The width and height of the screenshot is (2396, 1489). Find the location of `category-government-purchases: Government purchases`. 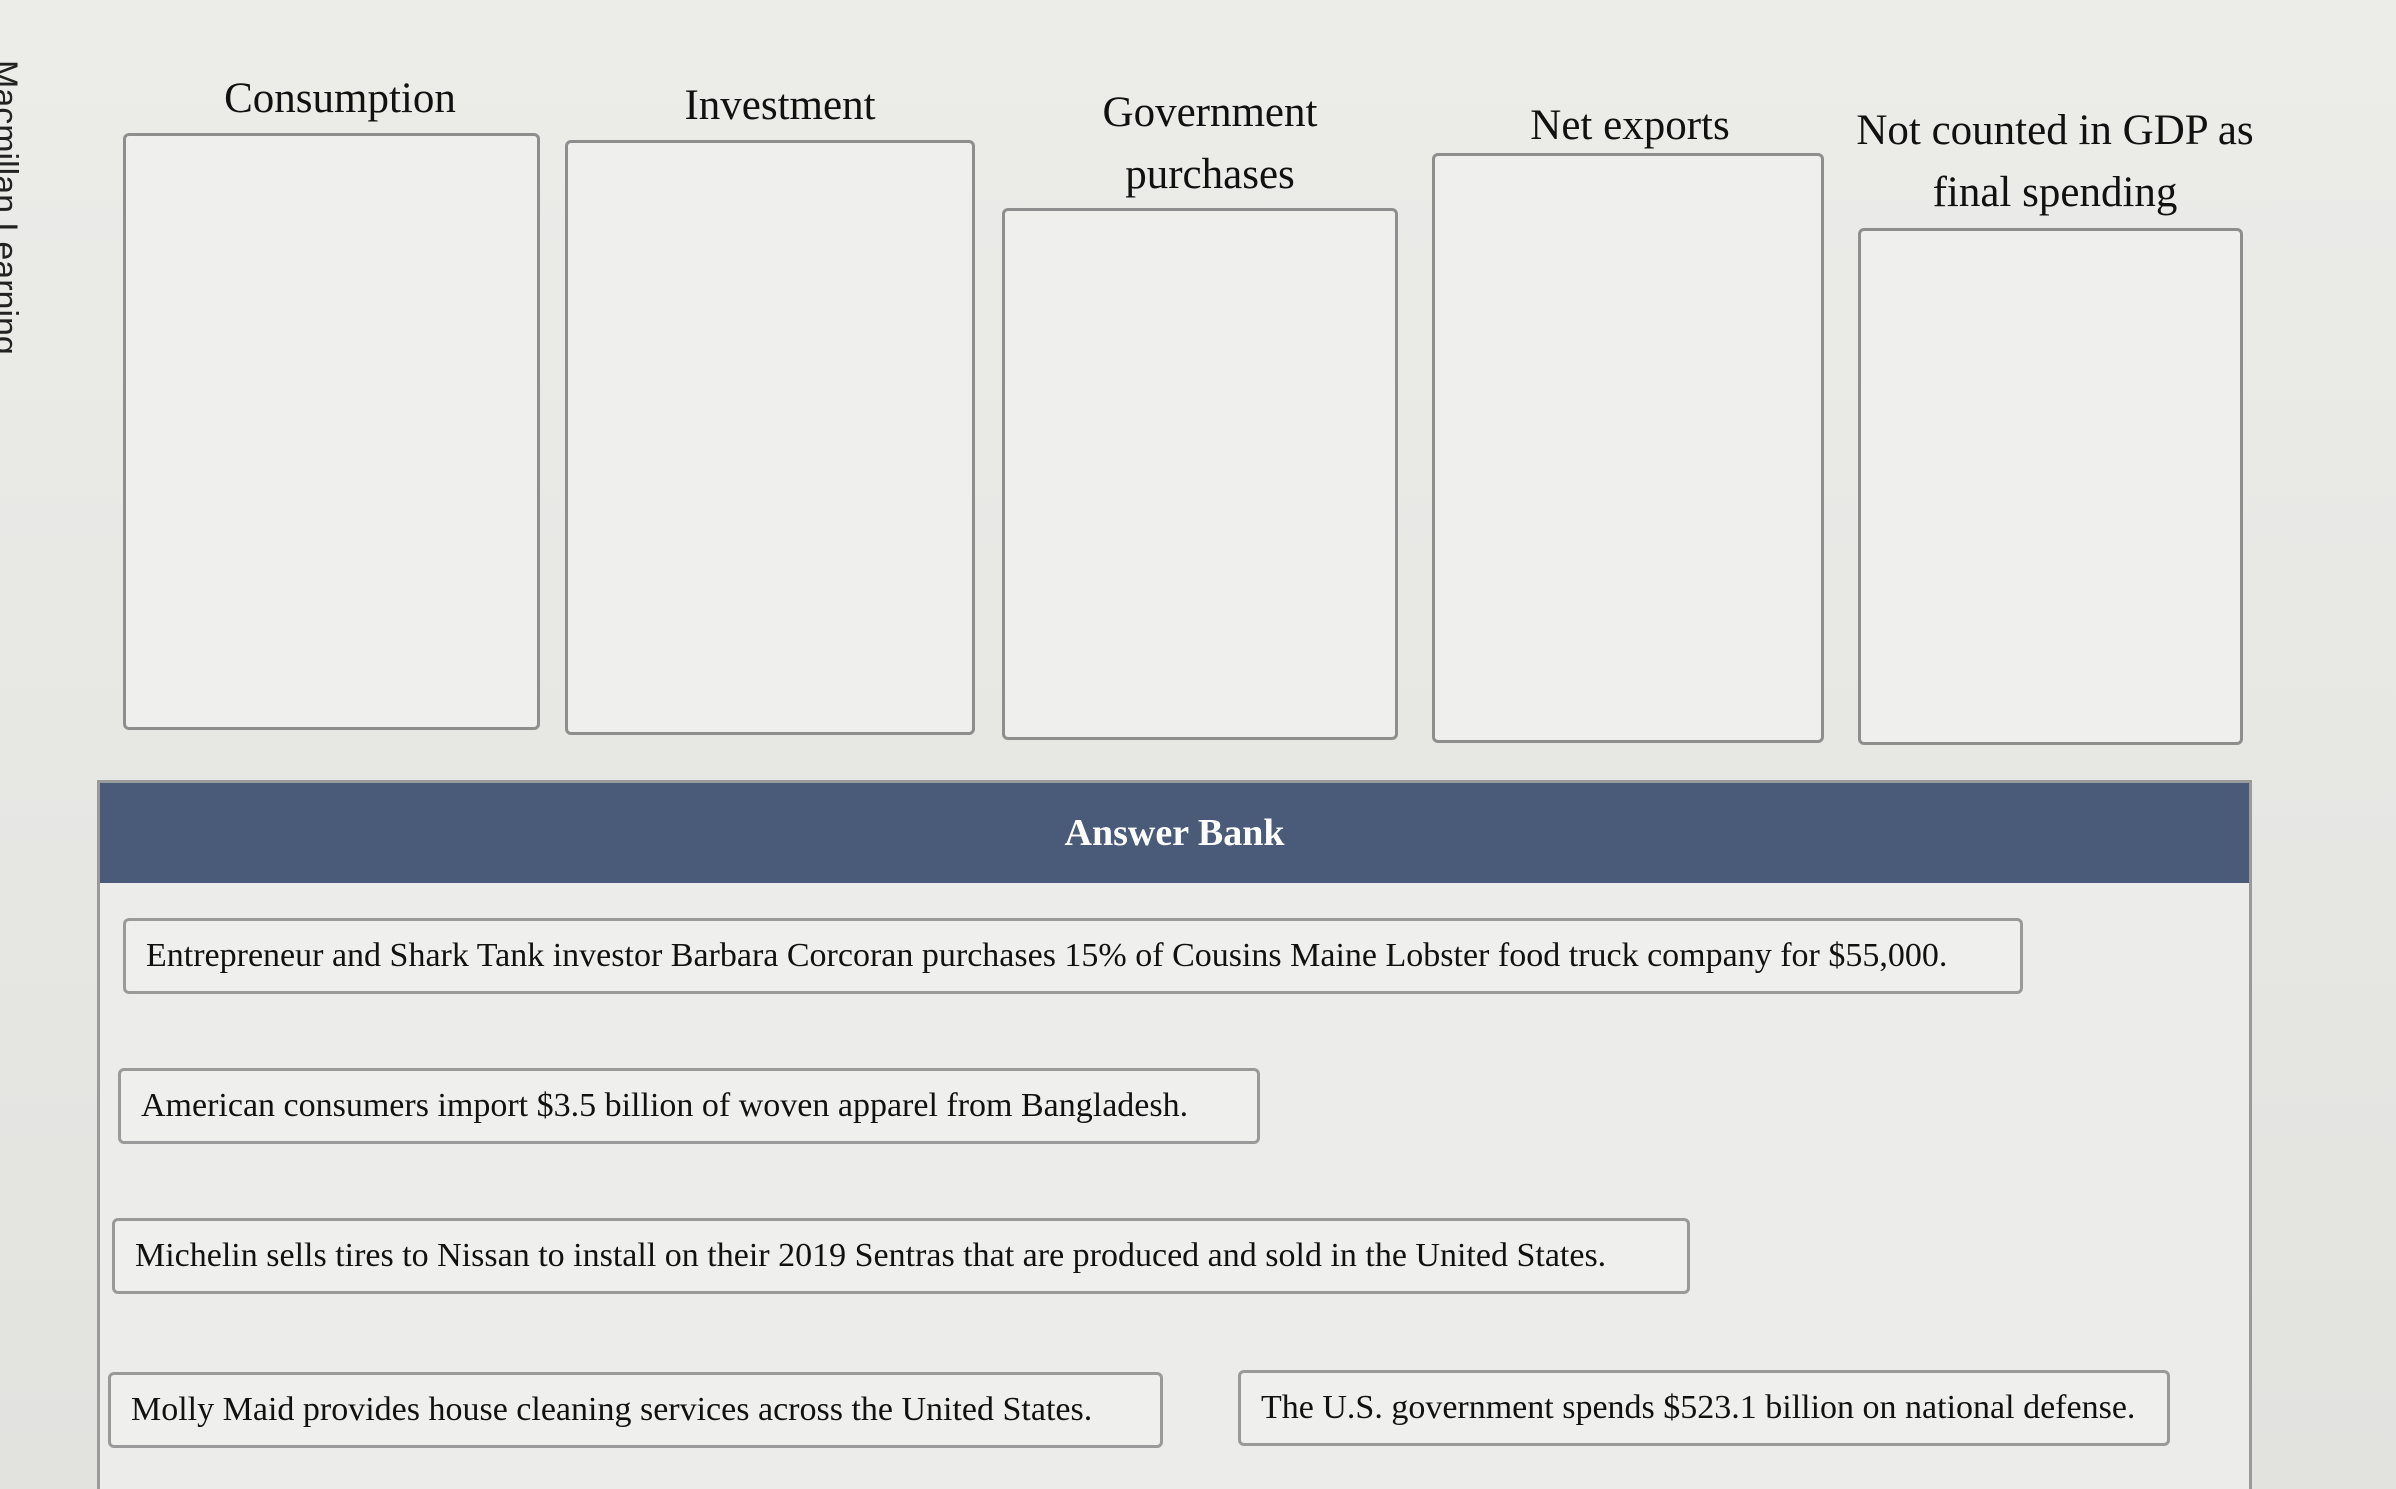

category-government-purchases: Government purchases is located at coordinates (1210, 144).